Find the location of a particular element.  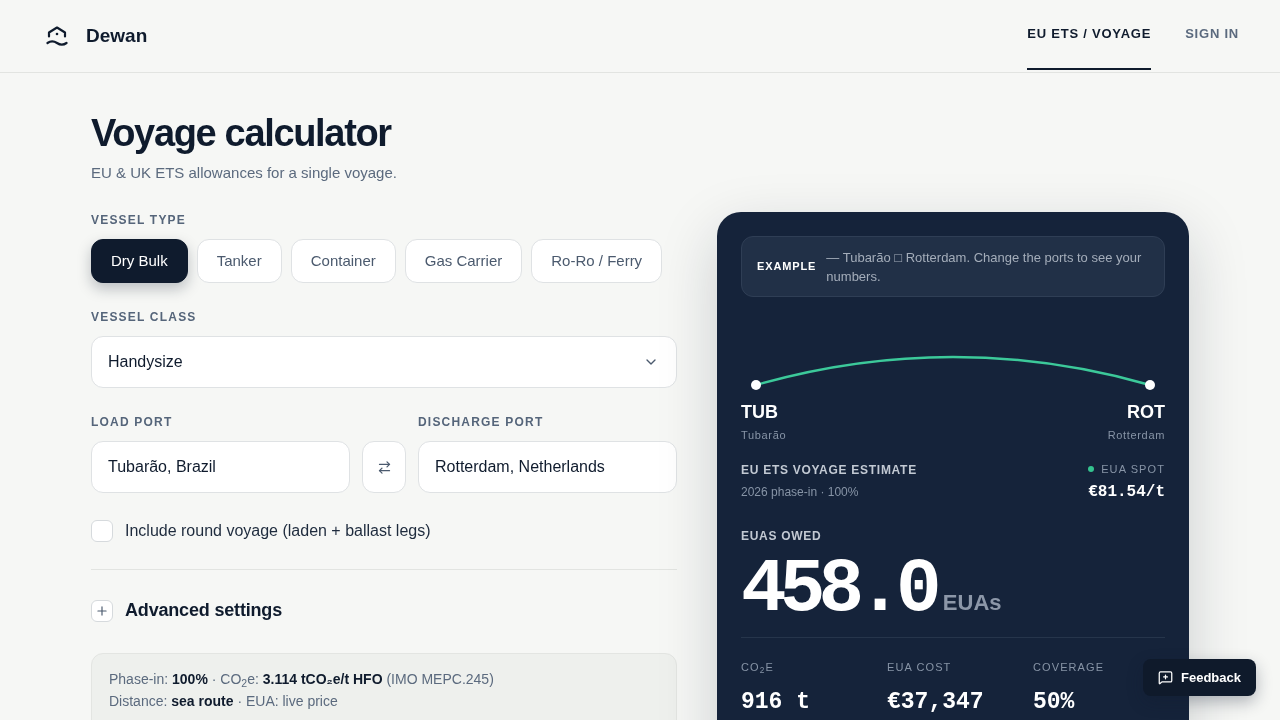

stat-value: €37,347 is located at coordinates (936, 702).